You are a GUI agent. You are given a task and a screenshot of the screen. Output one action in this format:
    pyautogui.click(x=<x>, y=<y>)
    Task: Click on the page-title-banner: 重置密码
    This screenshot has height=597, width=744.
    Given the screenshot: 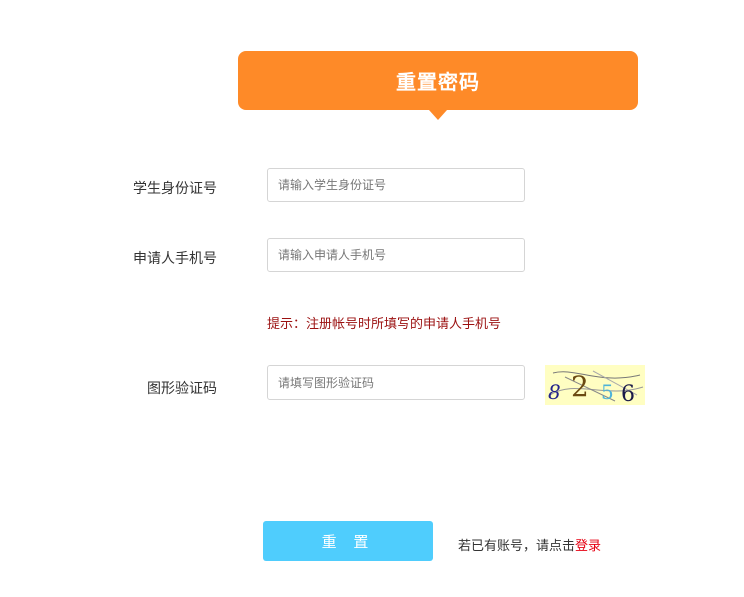 What is the action you would take?
    pyautogui.click(x=438, y=80)
    